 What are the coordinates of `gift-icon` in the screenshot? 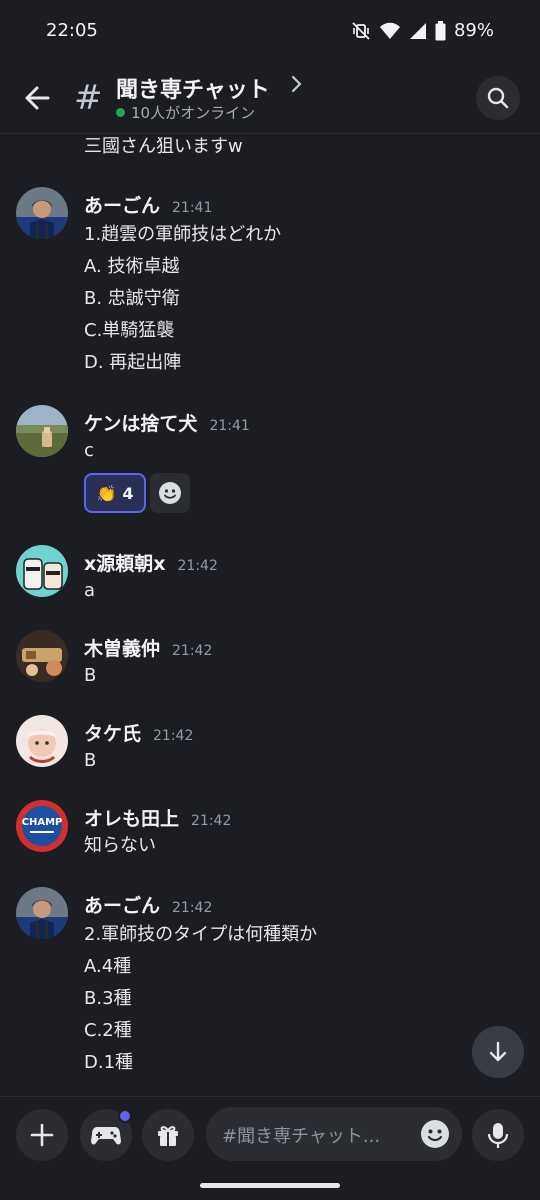 It's located at (168, 1136).